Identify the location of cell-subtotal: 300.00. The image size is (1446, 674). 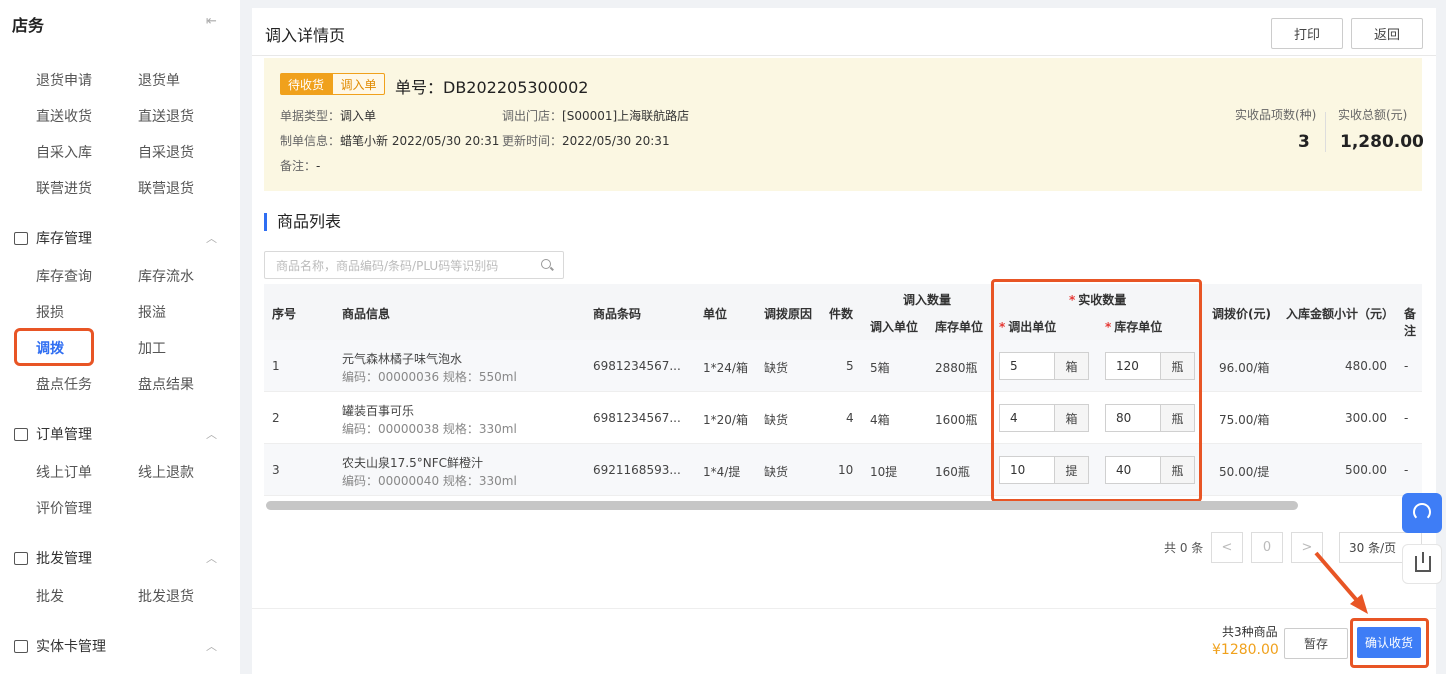
(1366, 418).